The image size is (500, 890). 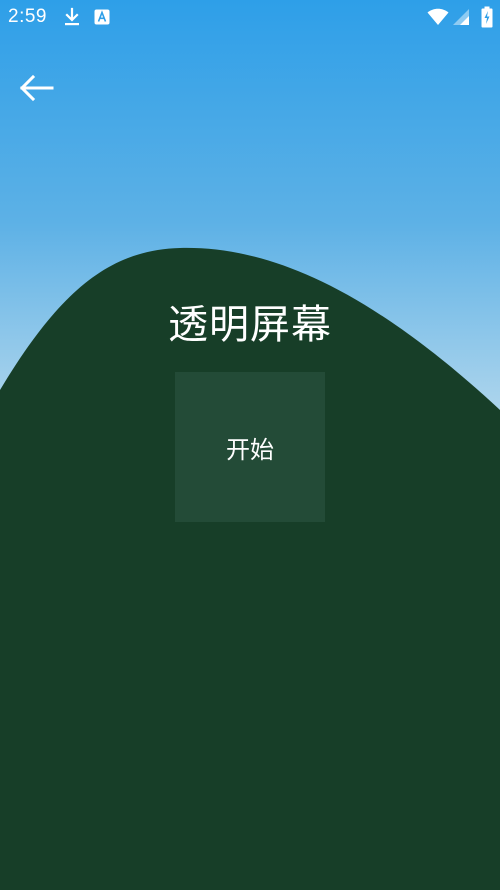 What do you see at coordinates (27, 16) in the screenshot?
I see `status-time: 2:59` at bounding box center [27, 16].